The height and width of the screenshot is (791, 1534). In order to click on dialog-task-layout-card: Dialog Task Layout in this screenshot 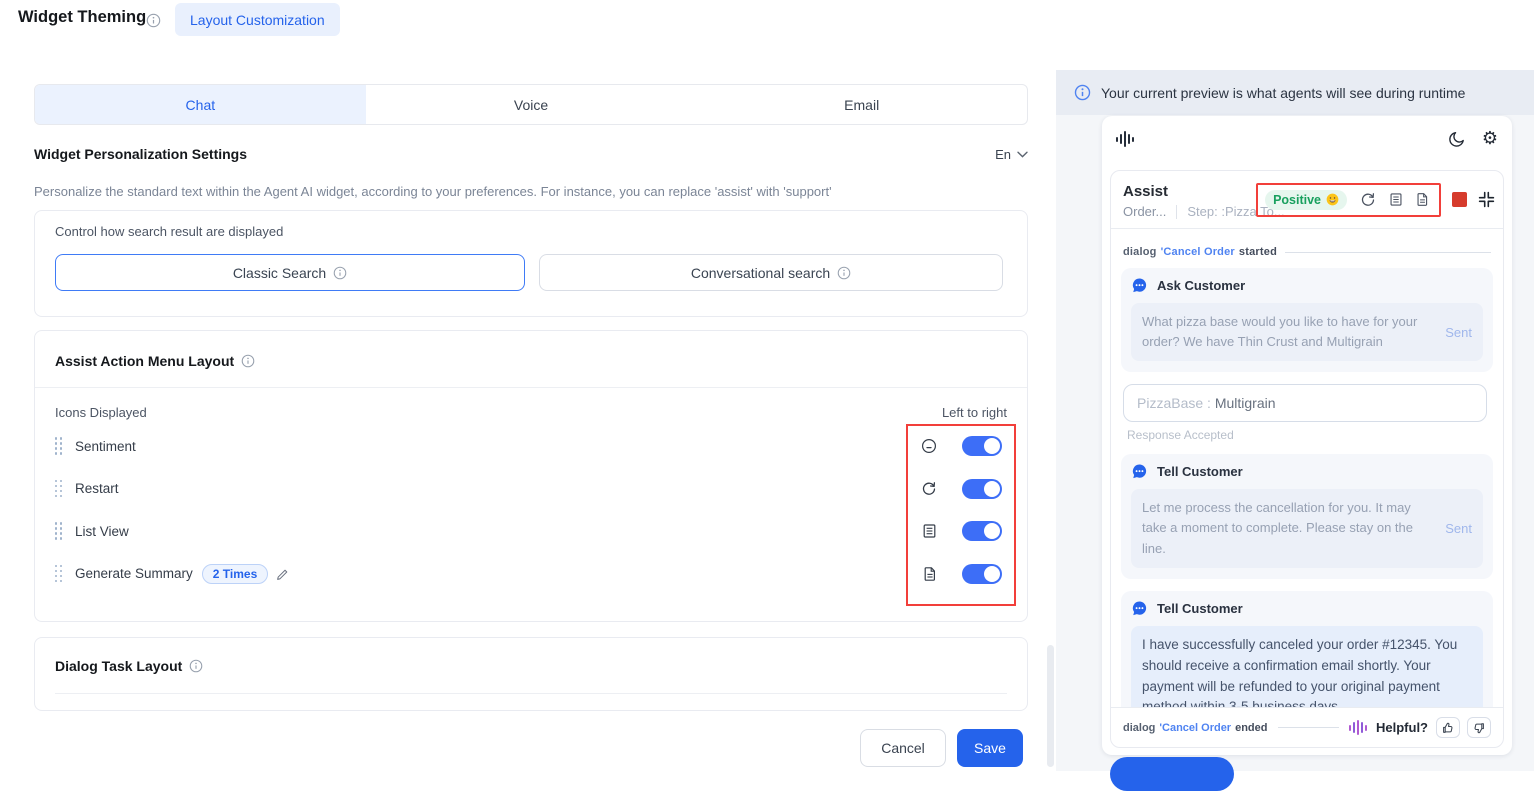, I will do `click(520, 674)`.